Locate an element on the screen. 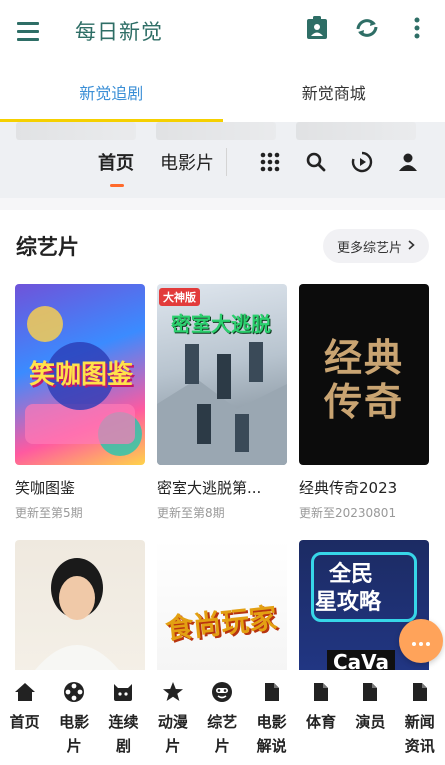  star-icon is located at coordinates (173, 692).